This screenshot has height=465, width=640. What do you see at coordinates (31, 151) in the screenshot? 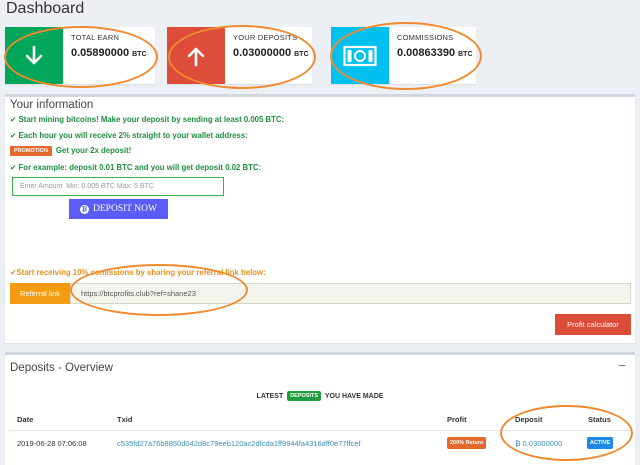
I see `promotion-badge: PROMOTION` at bounding box center [31, 151].